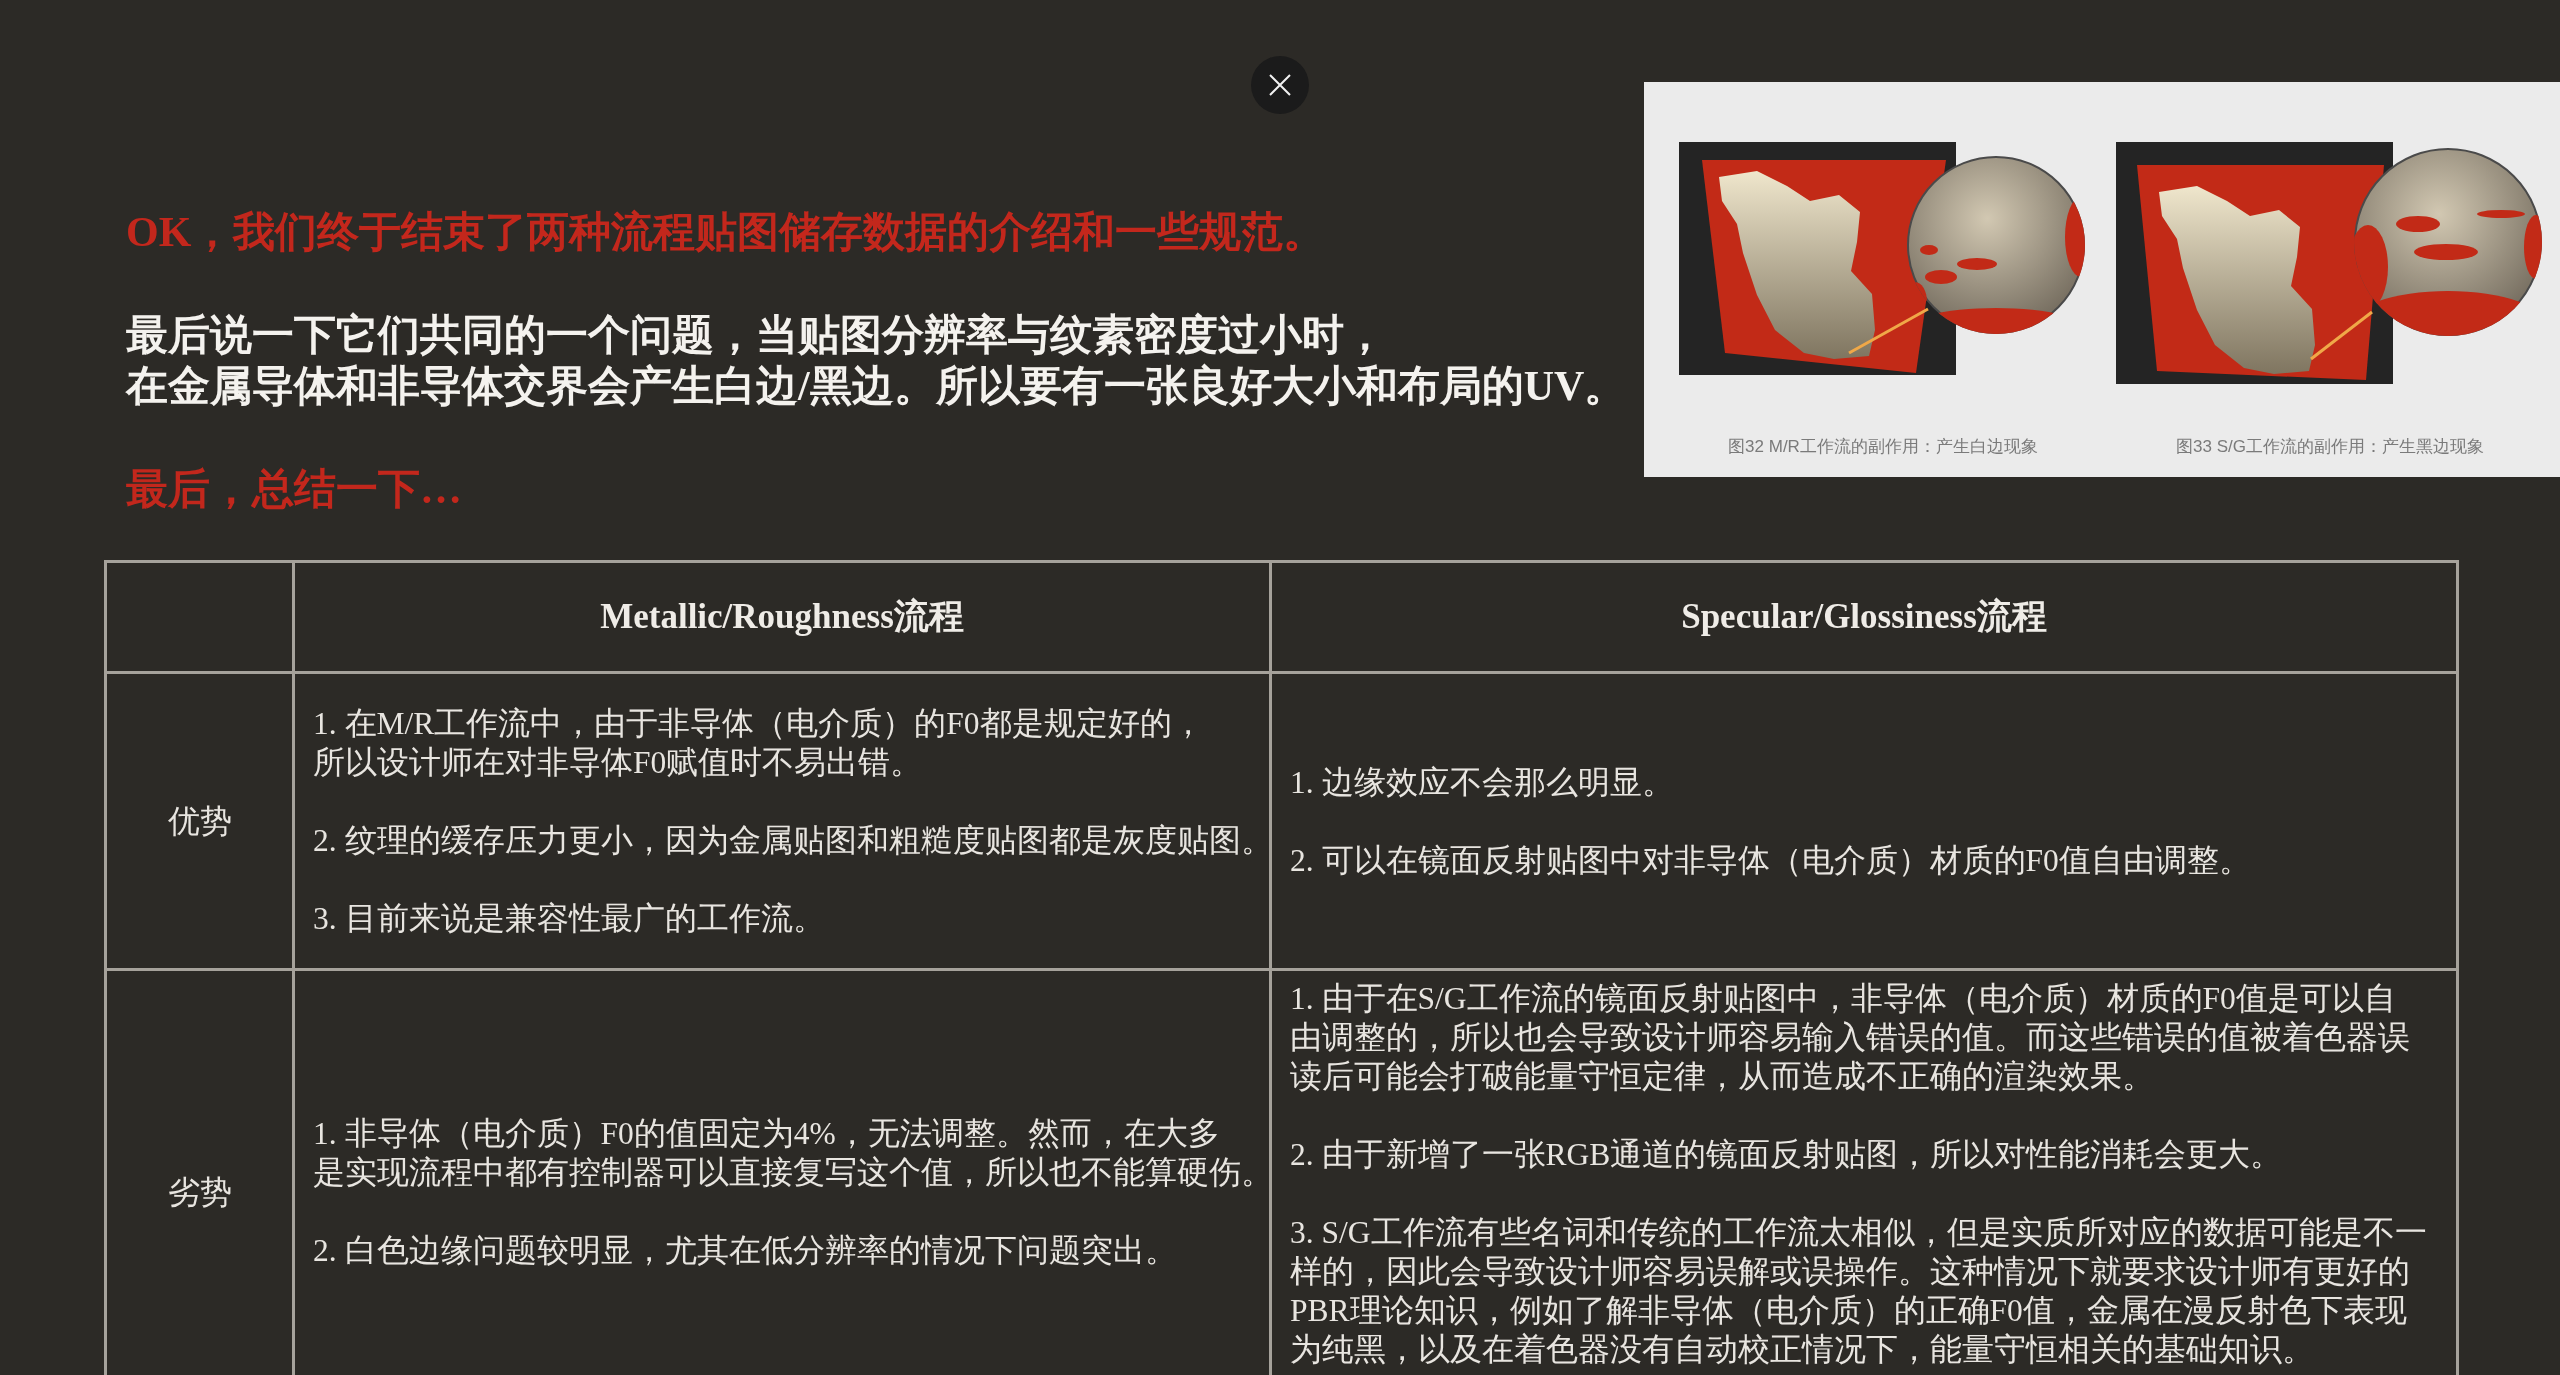 This screenshot has width=2560, height=1375. Describe the element at coordinates (793, 1153) in the screenshot. I see `cell-text: 1. 非导体（电介质）F0的值固定为4%，无法调整。然而，在大多 是实现流程中都有控制器可以直接复写这个值，所以也不能算硬伤。` at that location.